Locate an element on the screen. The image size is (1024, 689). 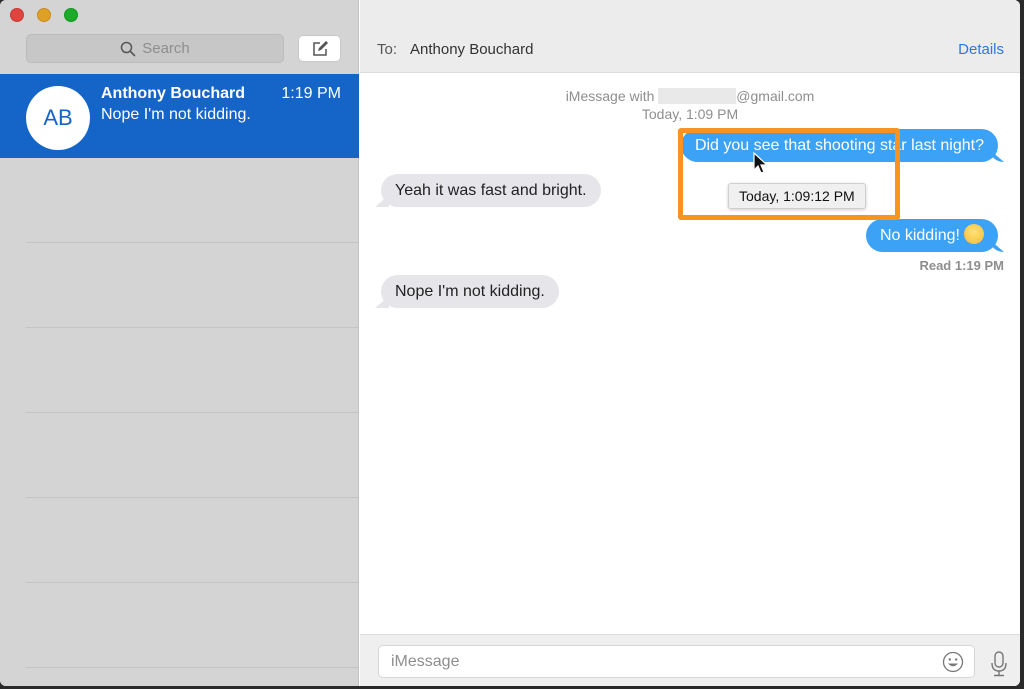
service-info: iMessage with @gmail.com is located at coordinates (690, 96).